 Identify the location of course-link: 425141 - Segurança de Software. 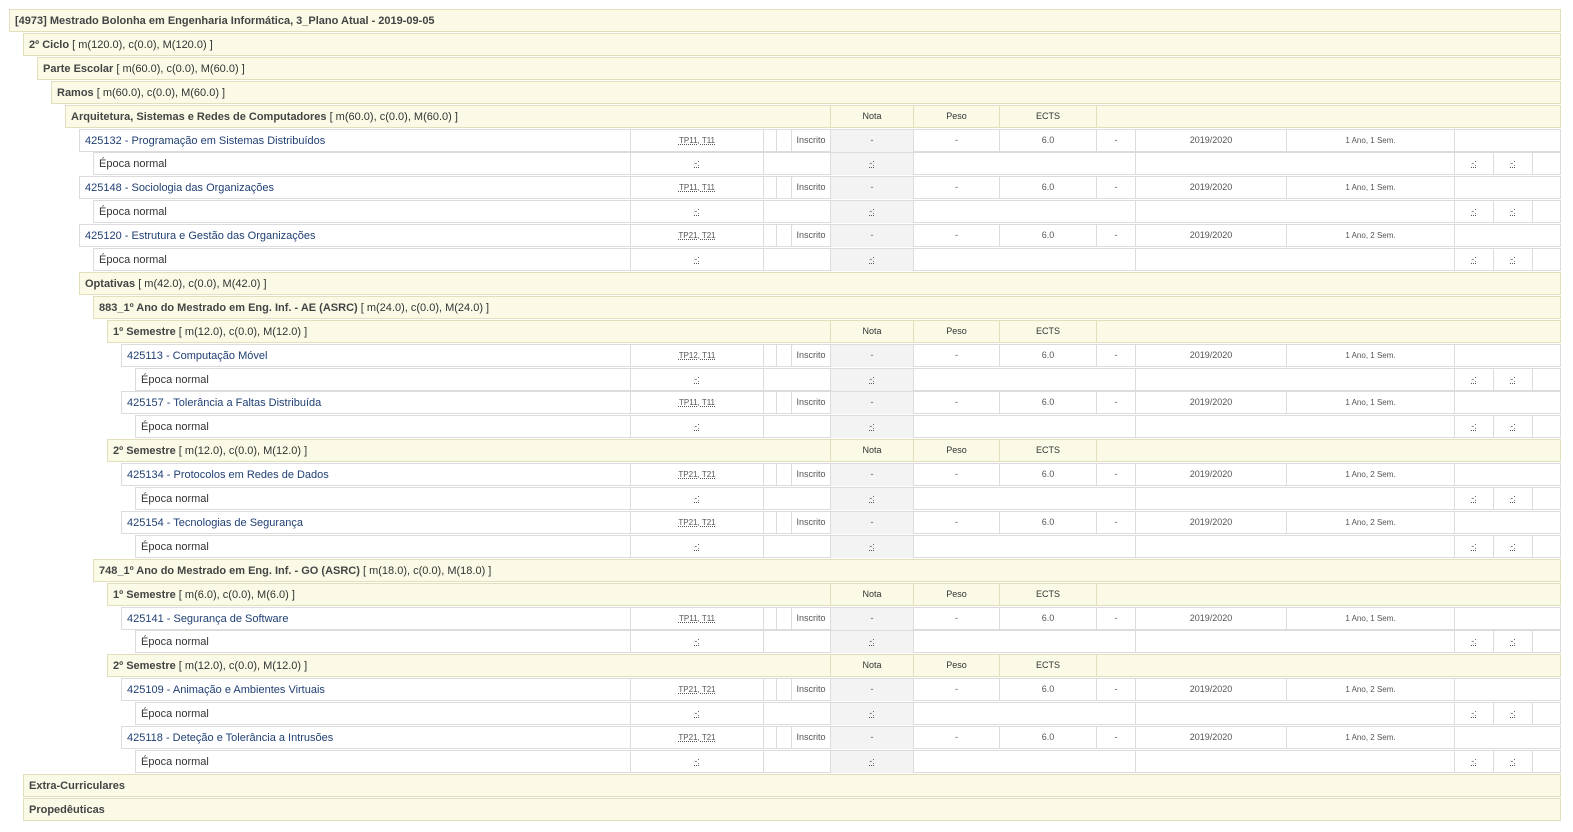
(207, 619).